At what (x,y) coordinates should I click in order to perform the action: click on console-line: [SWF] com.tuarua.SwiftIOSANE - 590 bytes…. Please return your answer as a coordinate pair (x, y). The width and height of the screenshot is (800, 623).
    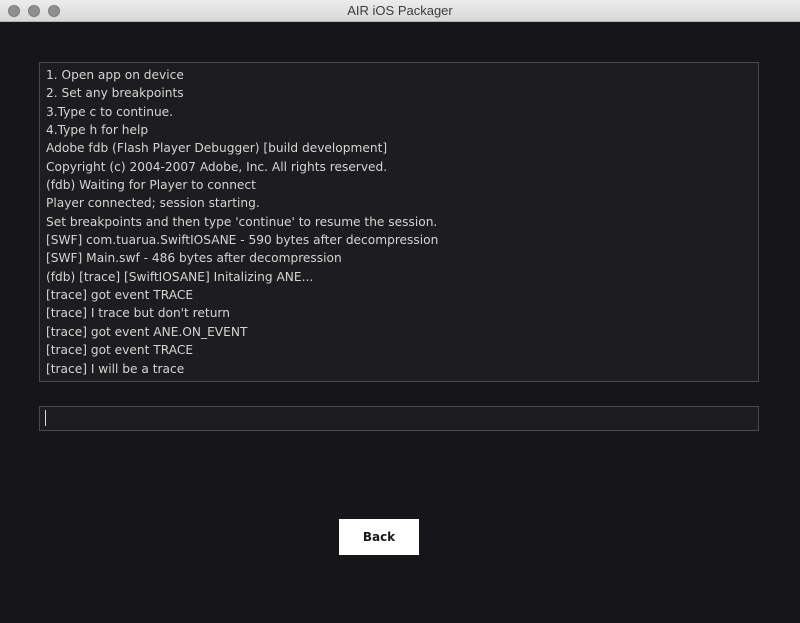
    Looking at the image, I should click on (242, 240).